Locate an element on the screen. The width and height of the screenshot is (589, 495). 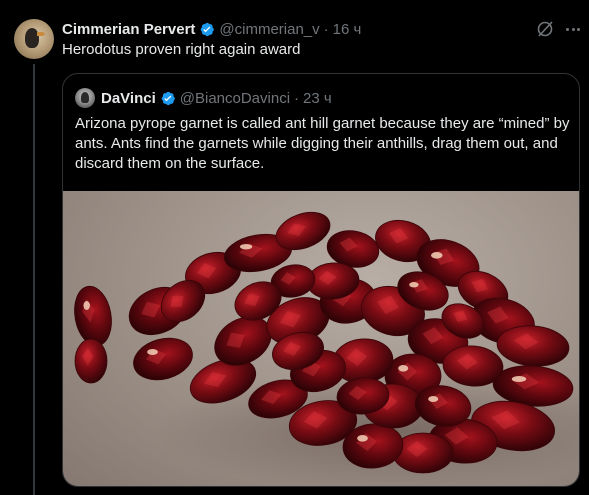
quote-avatar is located at coordinates (85, 98).